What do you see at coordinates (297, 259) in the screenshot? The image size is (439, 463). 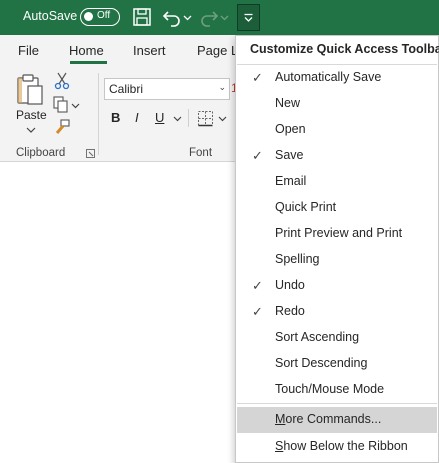 I see `menu-item-label: Spelling` at bounding box center [297, 259].